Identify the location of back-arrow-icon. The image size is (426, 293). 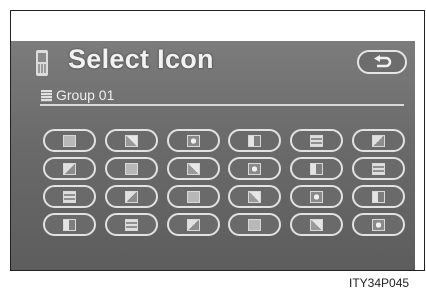
(383, 61).